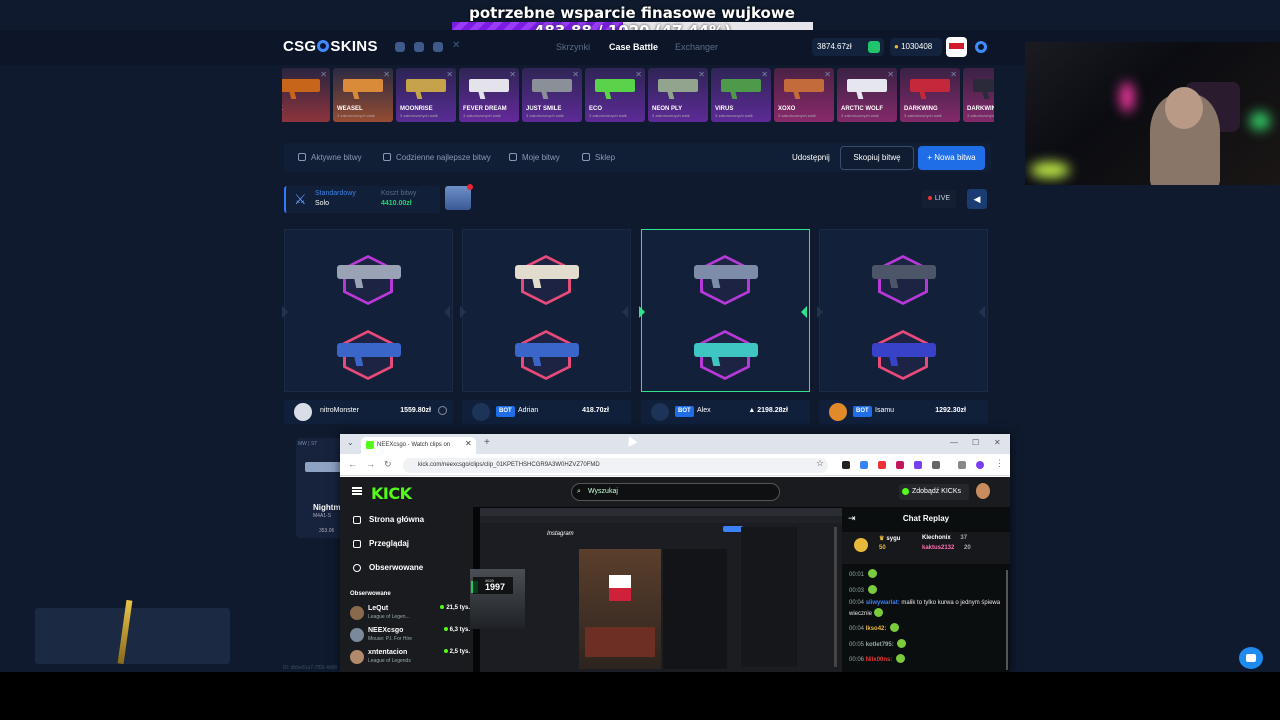 Image resolution: width=1280 pixels, height=720 pixels. Describe the element at coordinates (396, 519) in the screenshot. I see `sidebar-item-home: Strona główna` at that location.